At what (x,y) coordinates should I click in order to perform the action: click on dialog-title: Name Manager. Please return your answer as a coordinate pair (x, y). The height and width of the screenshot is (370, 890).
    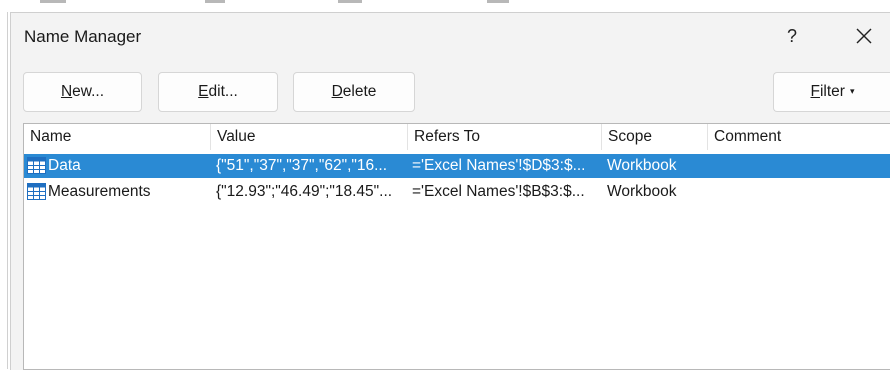
    Looking at the image, I should click on (83, 36).